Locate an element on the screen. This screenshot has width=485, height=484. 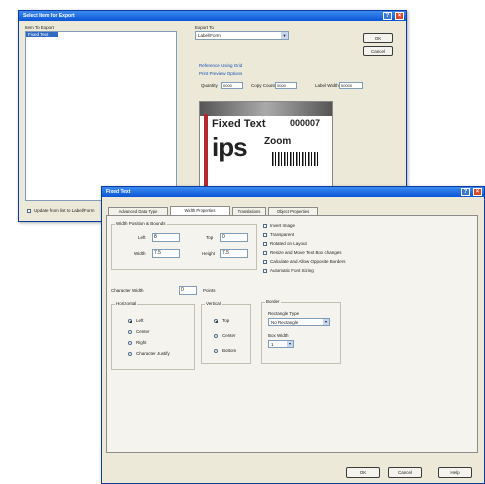
label-width-field: 00000 is located at coordinates (351, 85).